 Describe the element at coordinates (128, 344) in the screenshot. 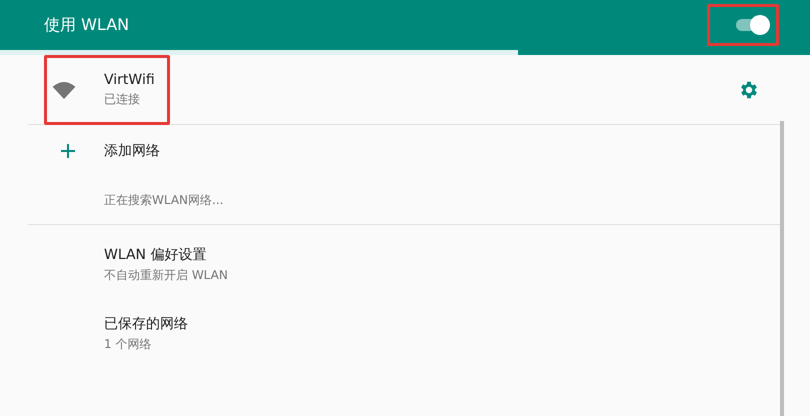

I see `setting-summary: 1 个网络` at that location.